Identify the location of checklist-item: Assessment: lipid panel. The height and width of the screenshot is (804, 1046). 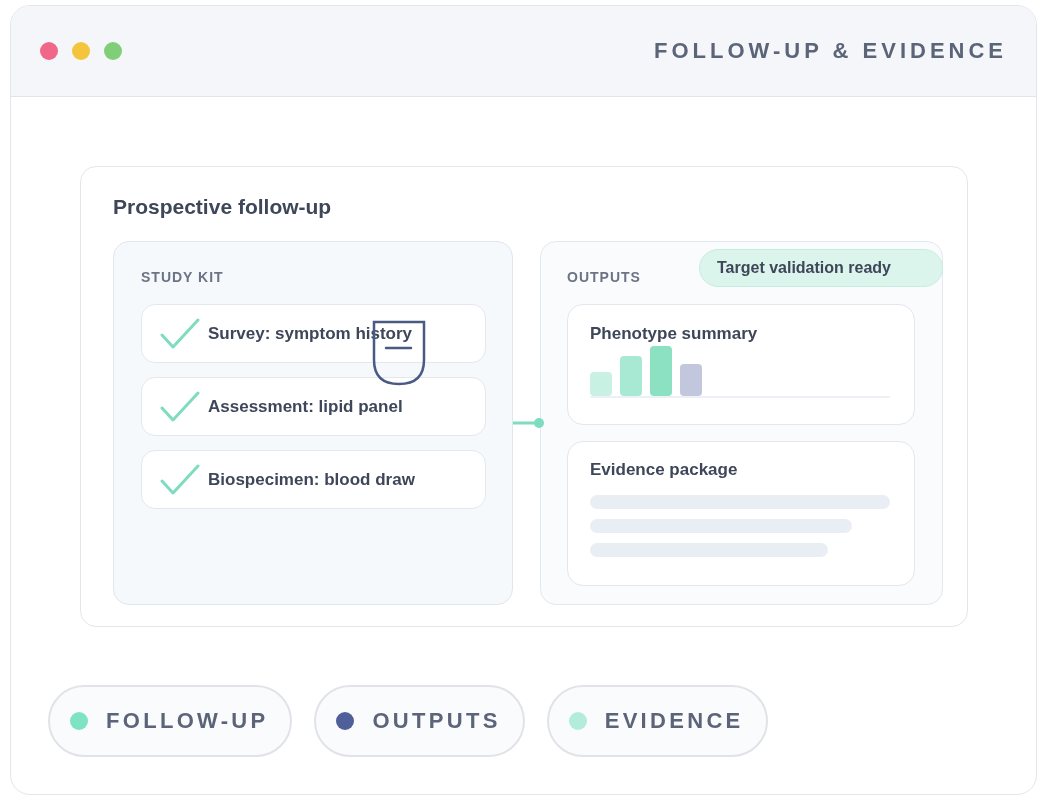
(313, 406).